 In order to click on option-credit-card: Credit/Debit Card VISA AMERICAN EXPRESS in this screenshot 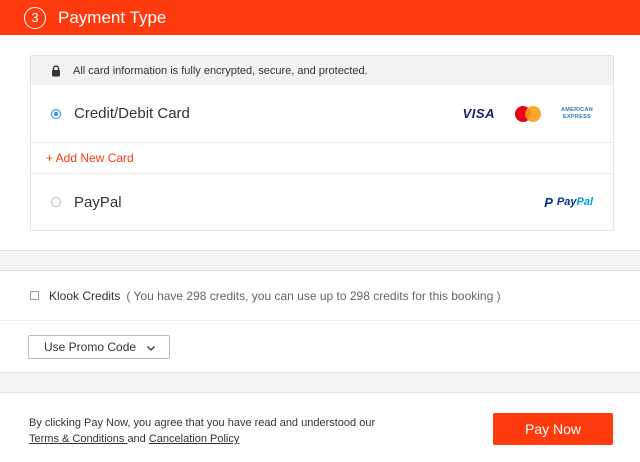, I will do `click(322, 114)`.